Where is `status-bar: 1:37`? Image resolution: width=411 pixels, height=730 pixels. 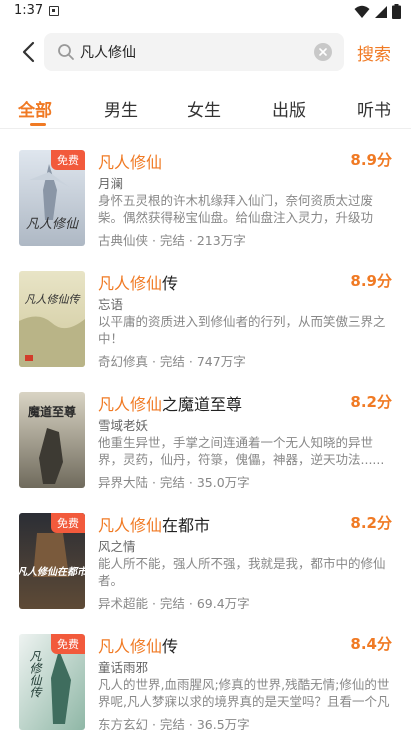 status-bar: 1:37 is located at coordinates (205, 12).